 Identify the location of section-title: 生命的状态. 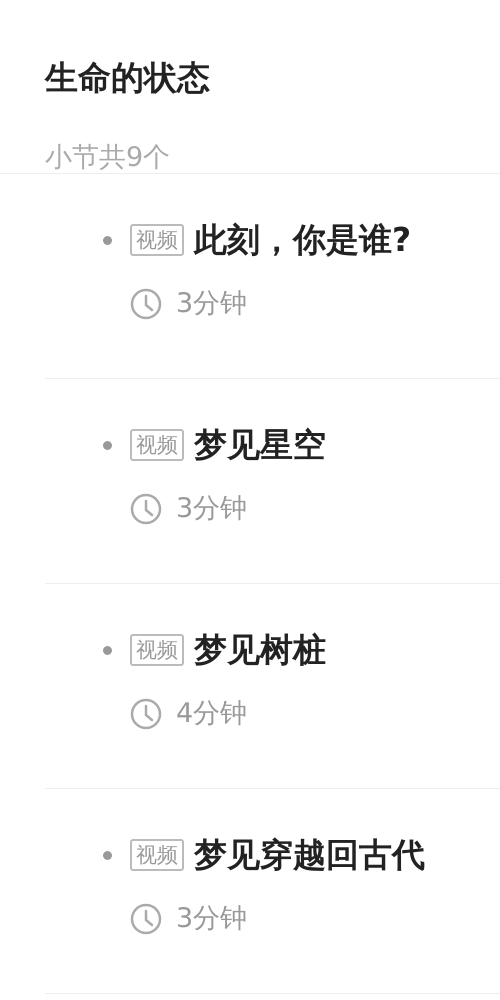
(128, 78).